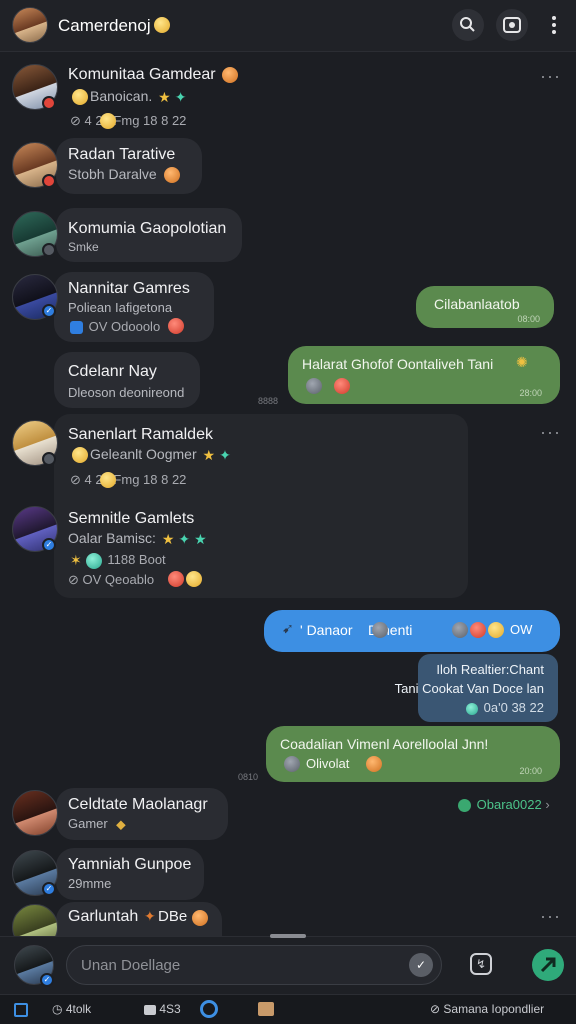 The height and width of the screenshot is (1024, 576). What do you see at coordinates (494, 1009) in the screenshot?
I see `taskbar-label: Samana Iopondlier` at bounding box center [494, 1009].